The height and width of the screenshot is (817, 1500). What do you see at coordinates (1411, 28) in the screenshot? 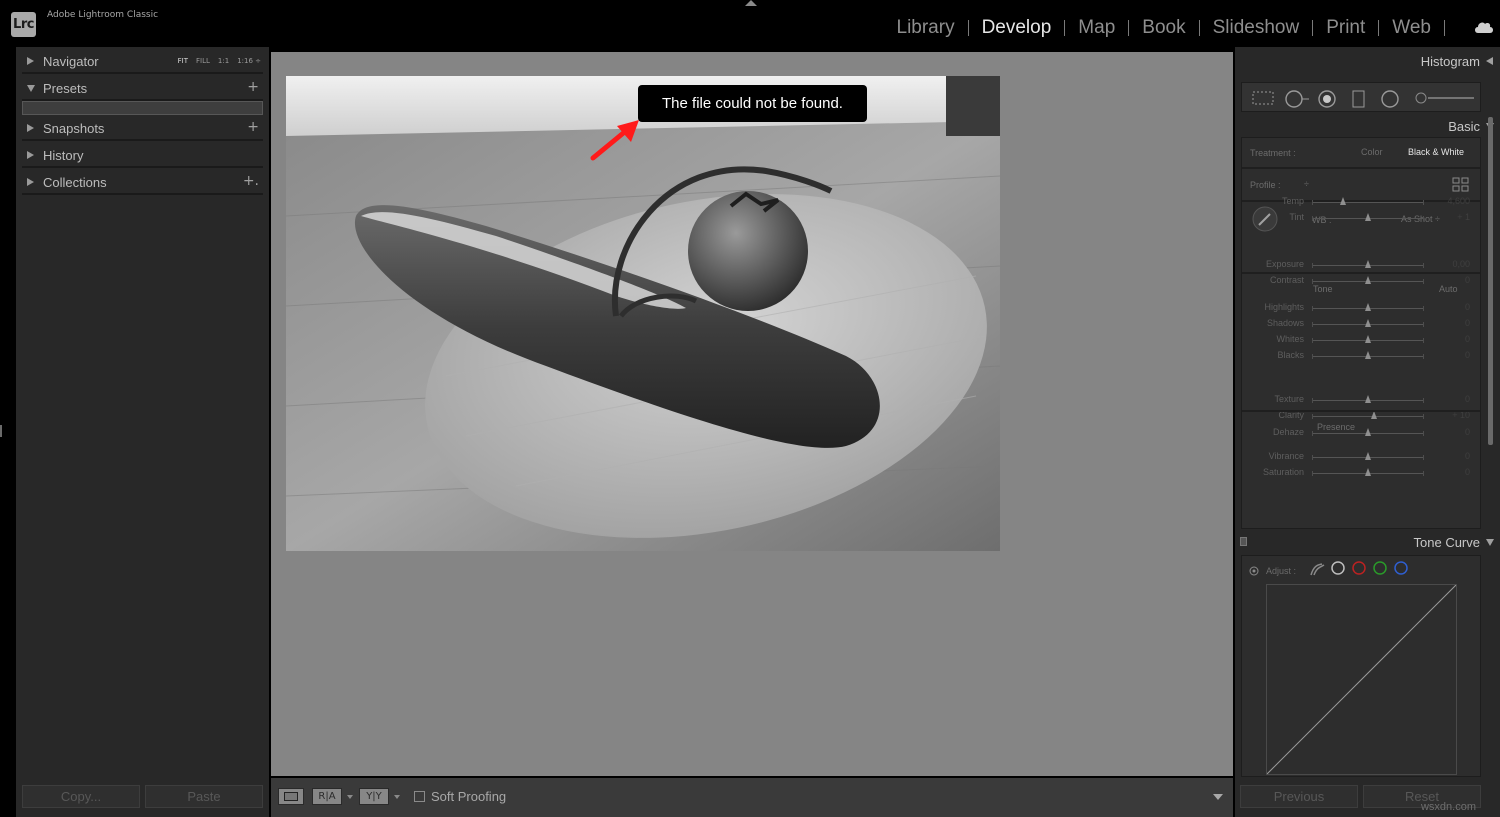
I see `module-web: Web` at bounding box center [1411, 28].